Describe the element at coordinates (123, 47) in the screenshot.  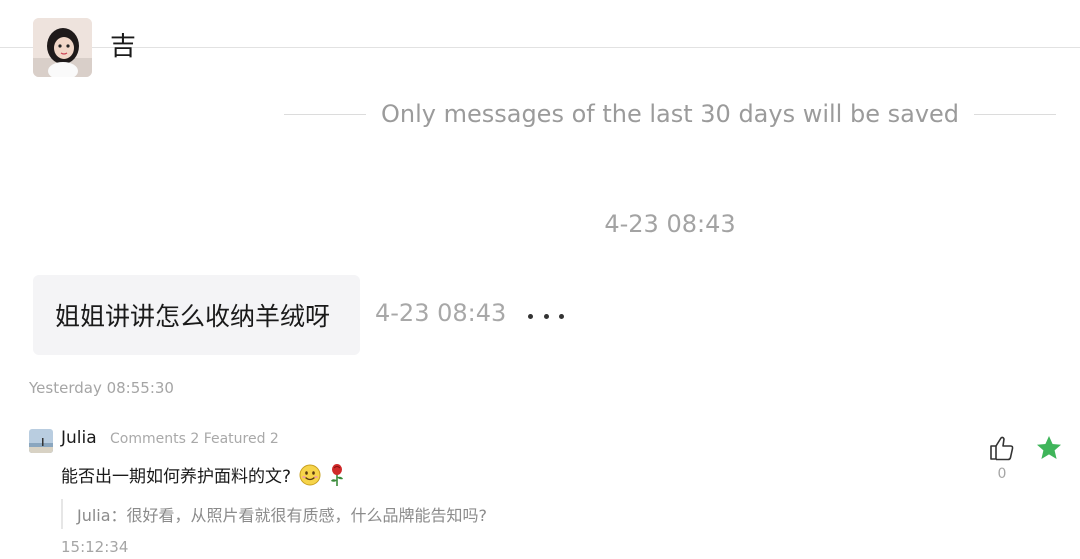
I see `contact-name: 吉` at that location.